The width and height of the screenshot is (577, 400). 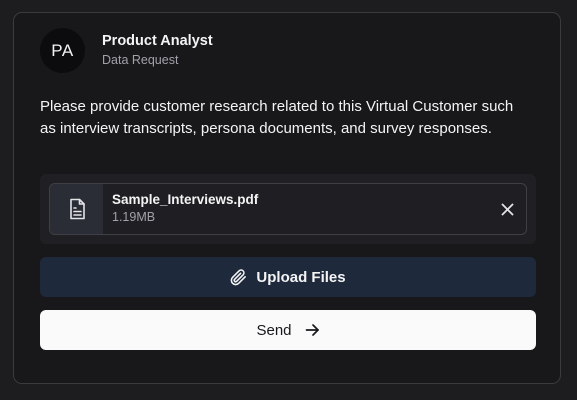 I want to click on sender-role: Data Request, so click(x=140, y=60).